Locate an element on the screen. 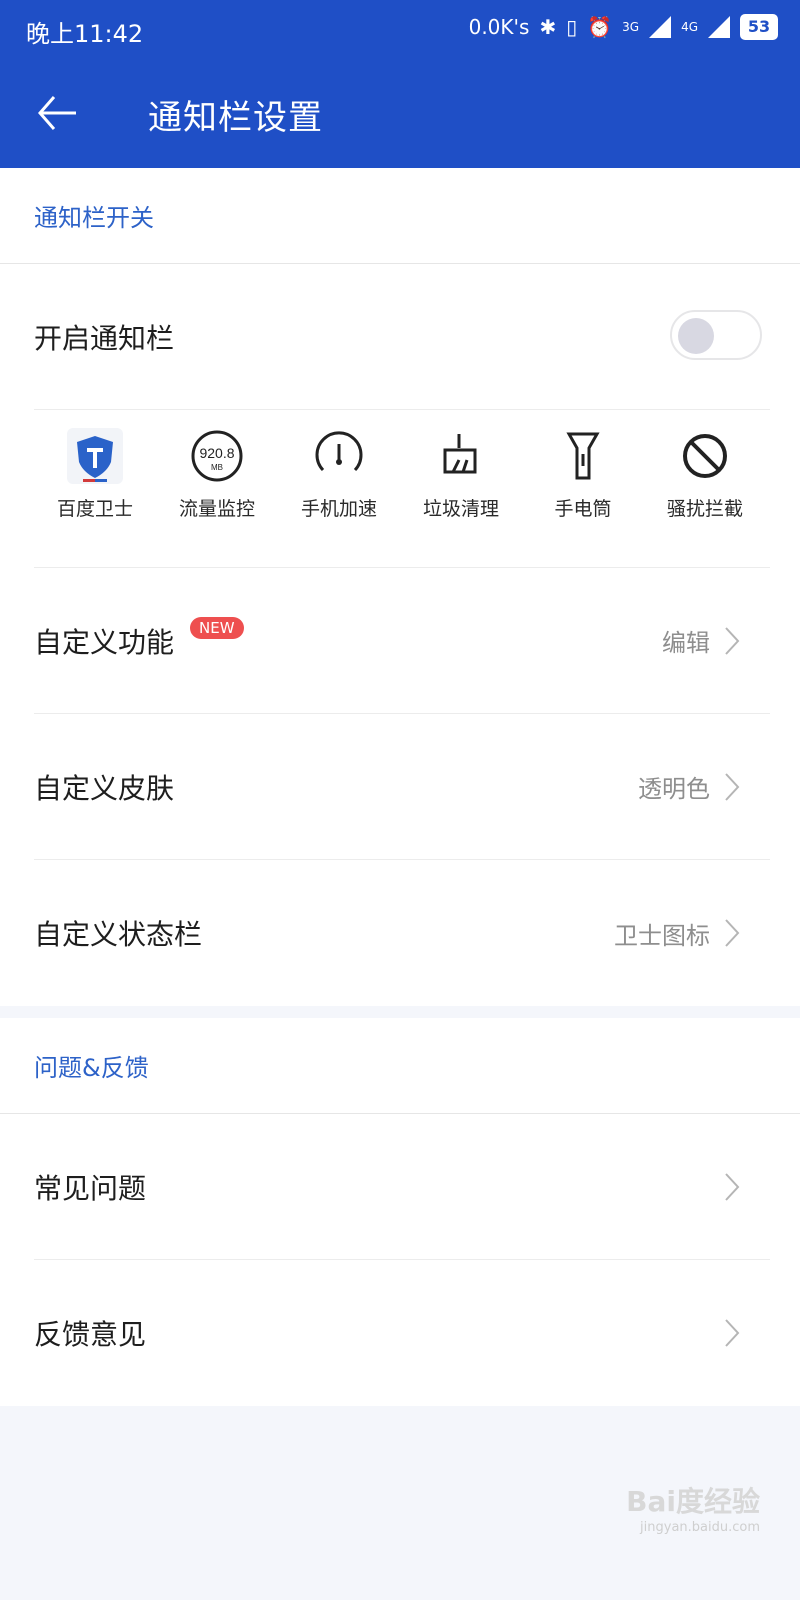 The height and width of the screenshot is (1600, 800). page-title: 通知栏设置 is located at coordinates (235, 118).